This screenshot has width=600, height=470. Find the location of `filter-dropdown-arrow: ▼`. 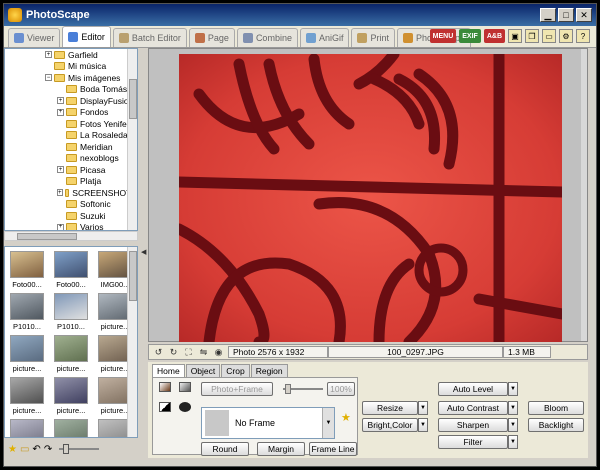

filter-dropdown-arrow: ▼ is located at coordinates (513, 442).